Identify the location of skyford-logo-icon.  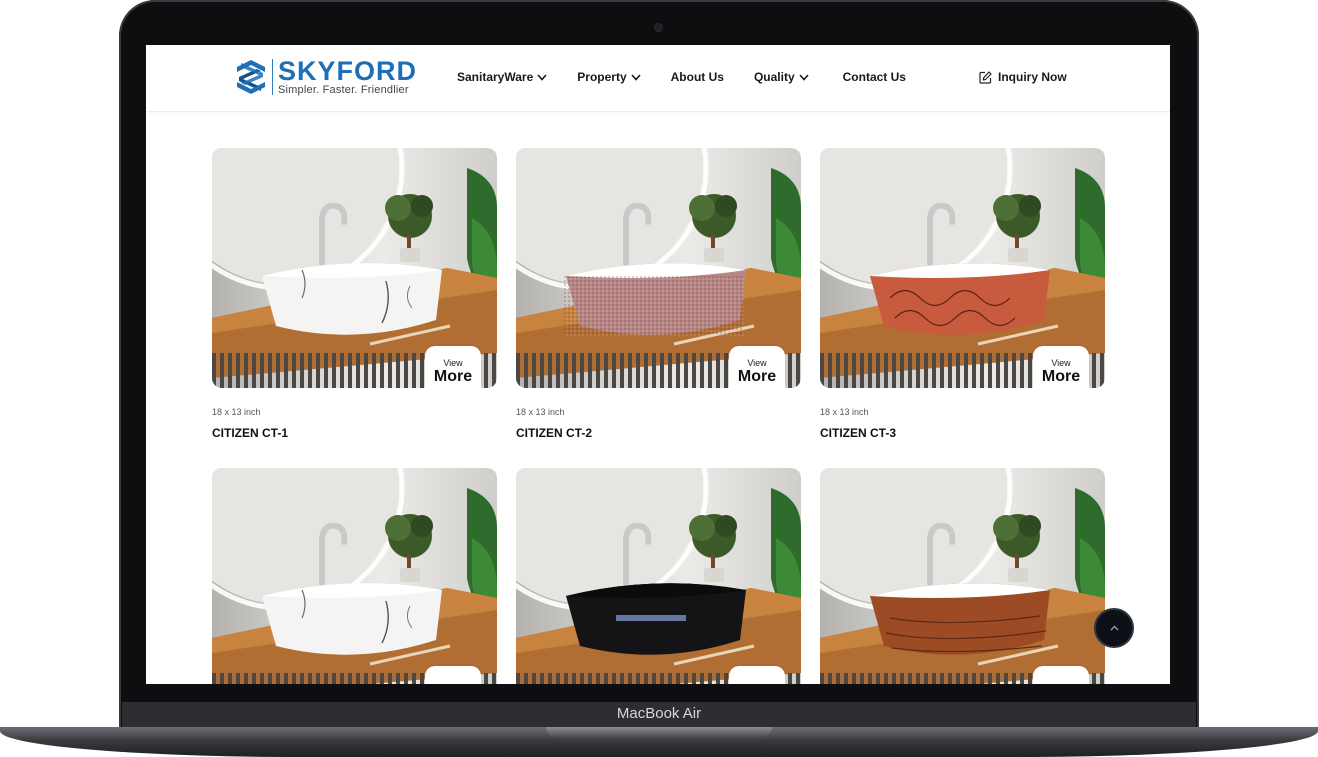
(251, 77).